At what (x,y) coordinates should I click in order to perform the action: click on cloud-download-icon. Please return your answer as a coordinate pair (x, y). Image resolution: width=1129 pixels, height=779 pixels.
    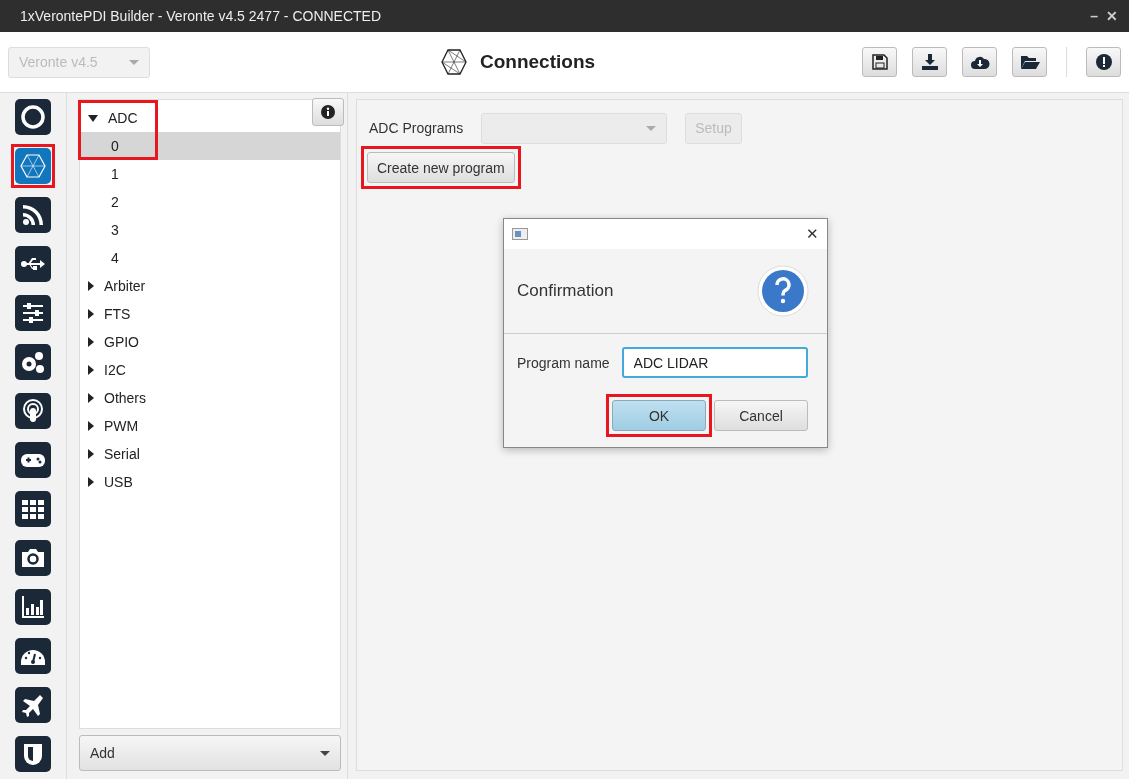
    Looking at the image, I should click on (979, 62).